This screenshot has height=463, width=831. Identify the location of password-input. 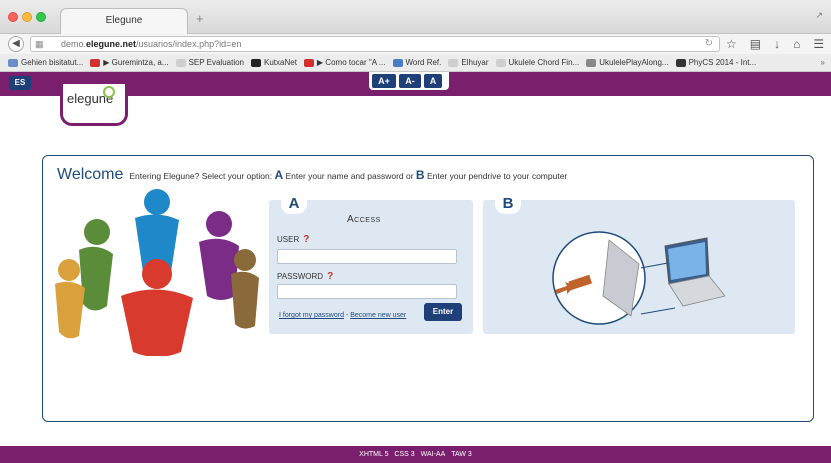
(367, 291).